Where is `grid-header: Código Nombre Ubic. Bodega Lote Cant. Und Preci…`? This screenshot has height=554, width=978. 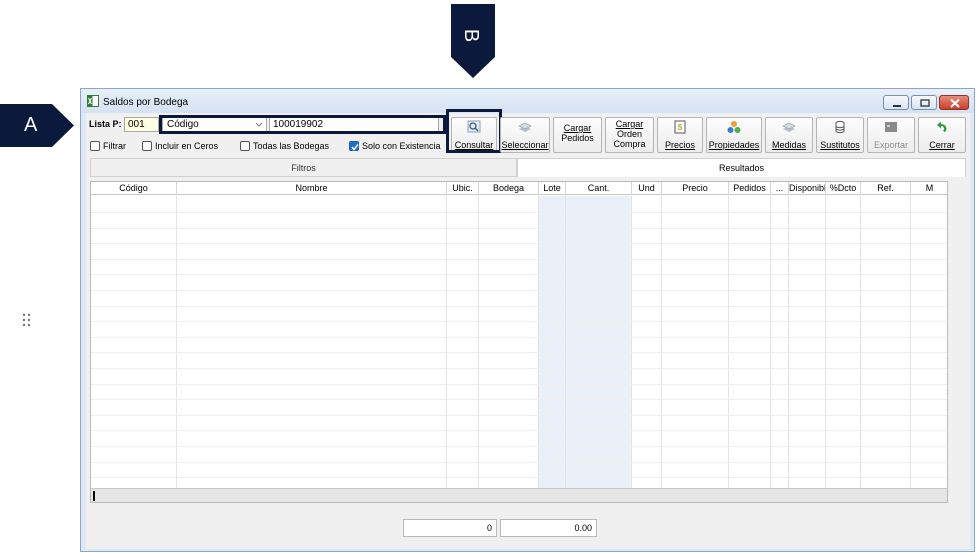 grid-header: Código Nombre Ubic. Bodega Lote Cant. Und Preci… is located at coordinates (519, 188).